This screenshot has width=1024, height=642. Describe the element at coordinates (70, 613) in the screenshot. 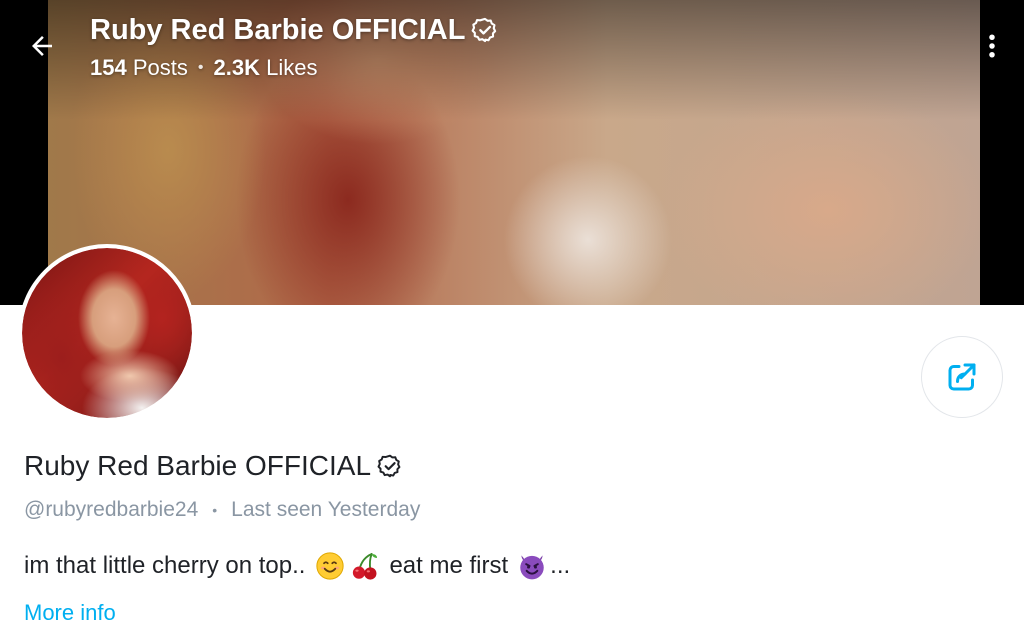

I see `more-info-link: More info` at that location.